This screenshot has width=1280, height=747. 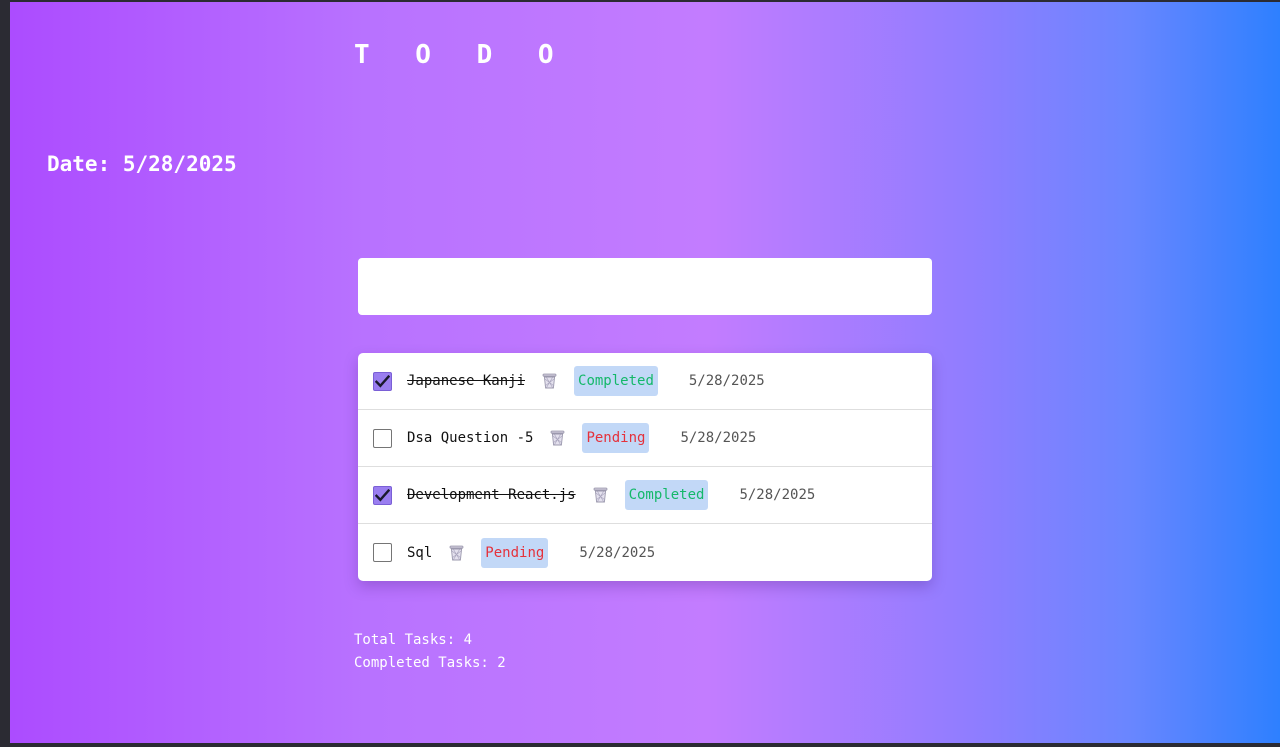 What do you see at coordinates (645, 286) in the screenshot?
I see `new-task-input` at bounding box center [645, 286].